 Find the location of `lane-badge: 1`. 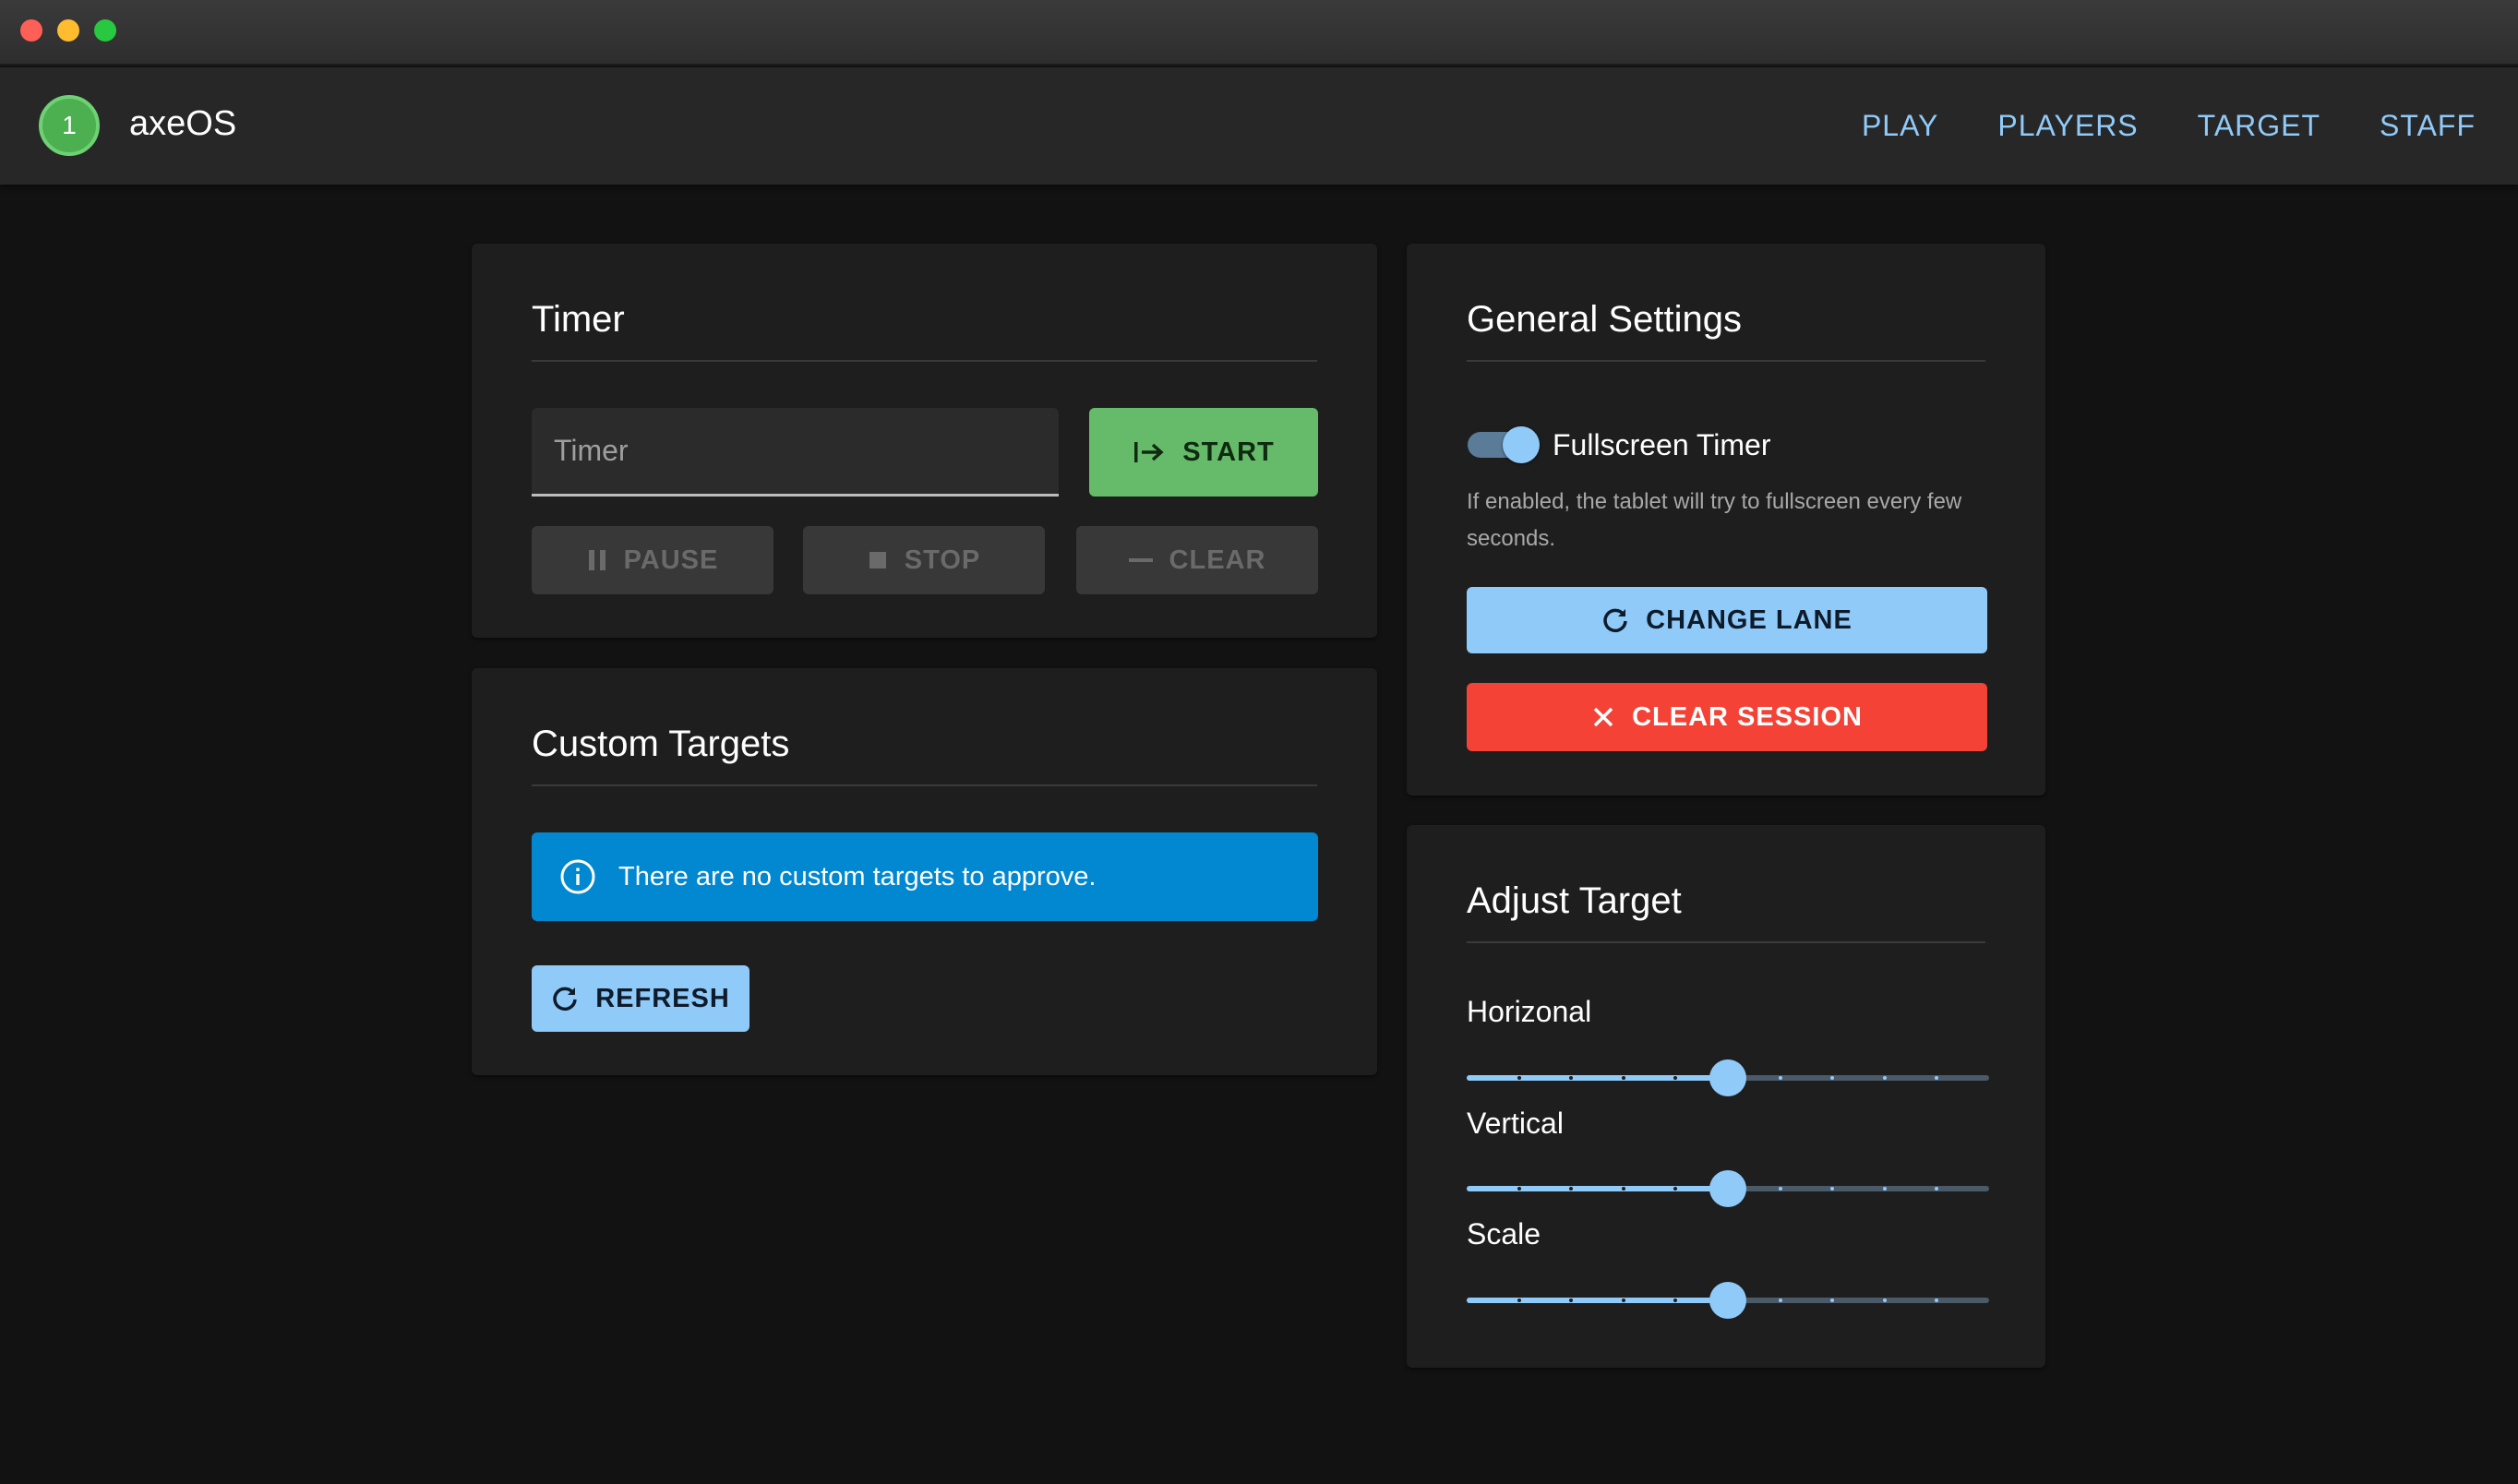

lane-badge: 1 is located at coordinates (69, 125).